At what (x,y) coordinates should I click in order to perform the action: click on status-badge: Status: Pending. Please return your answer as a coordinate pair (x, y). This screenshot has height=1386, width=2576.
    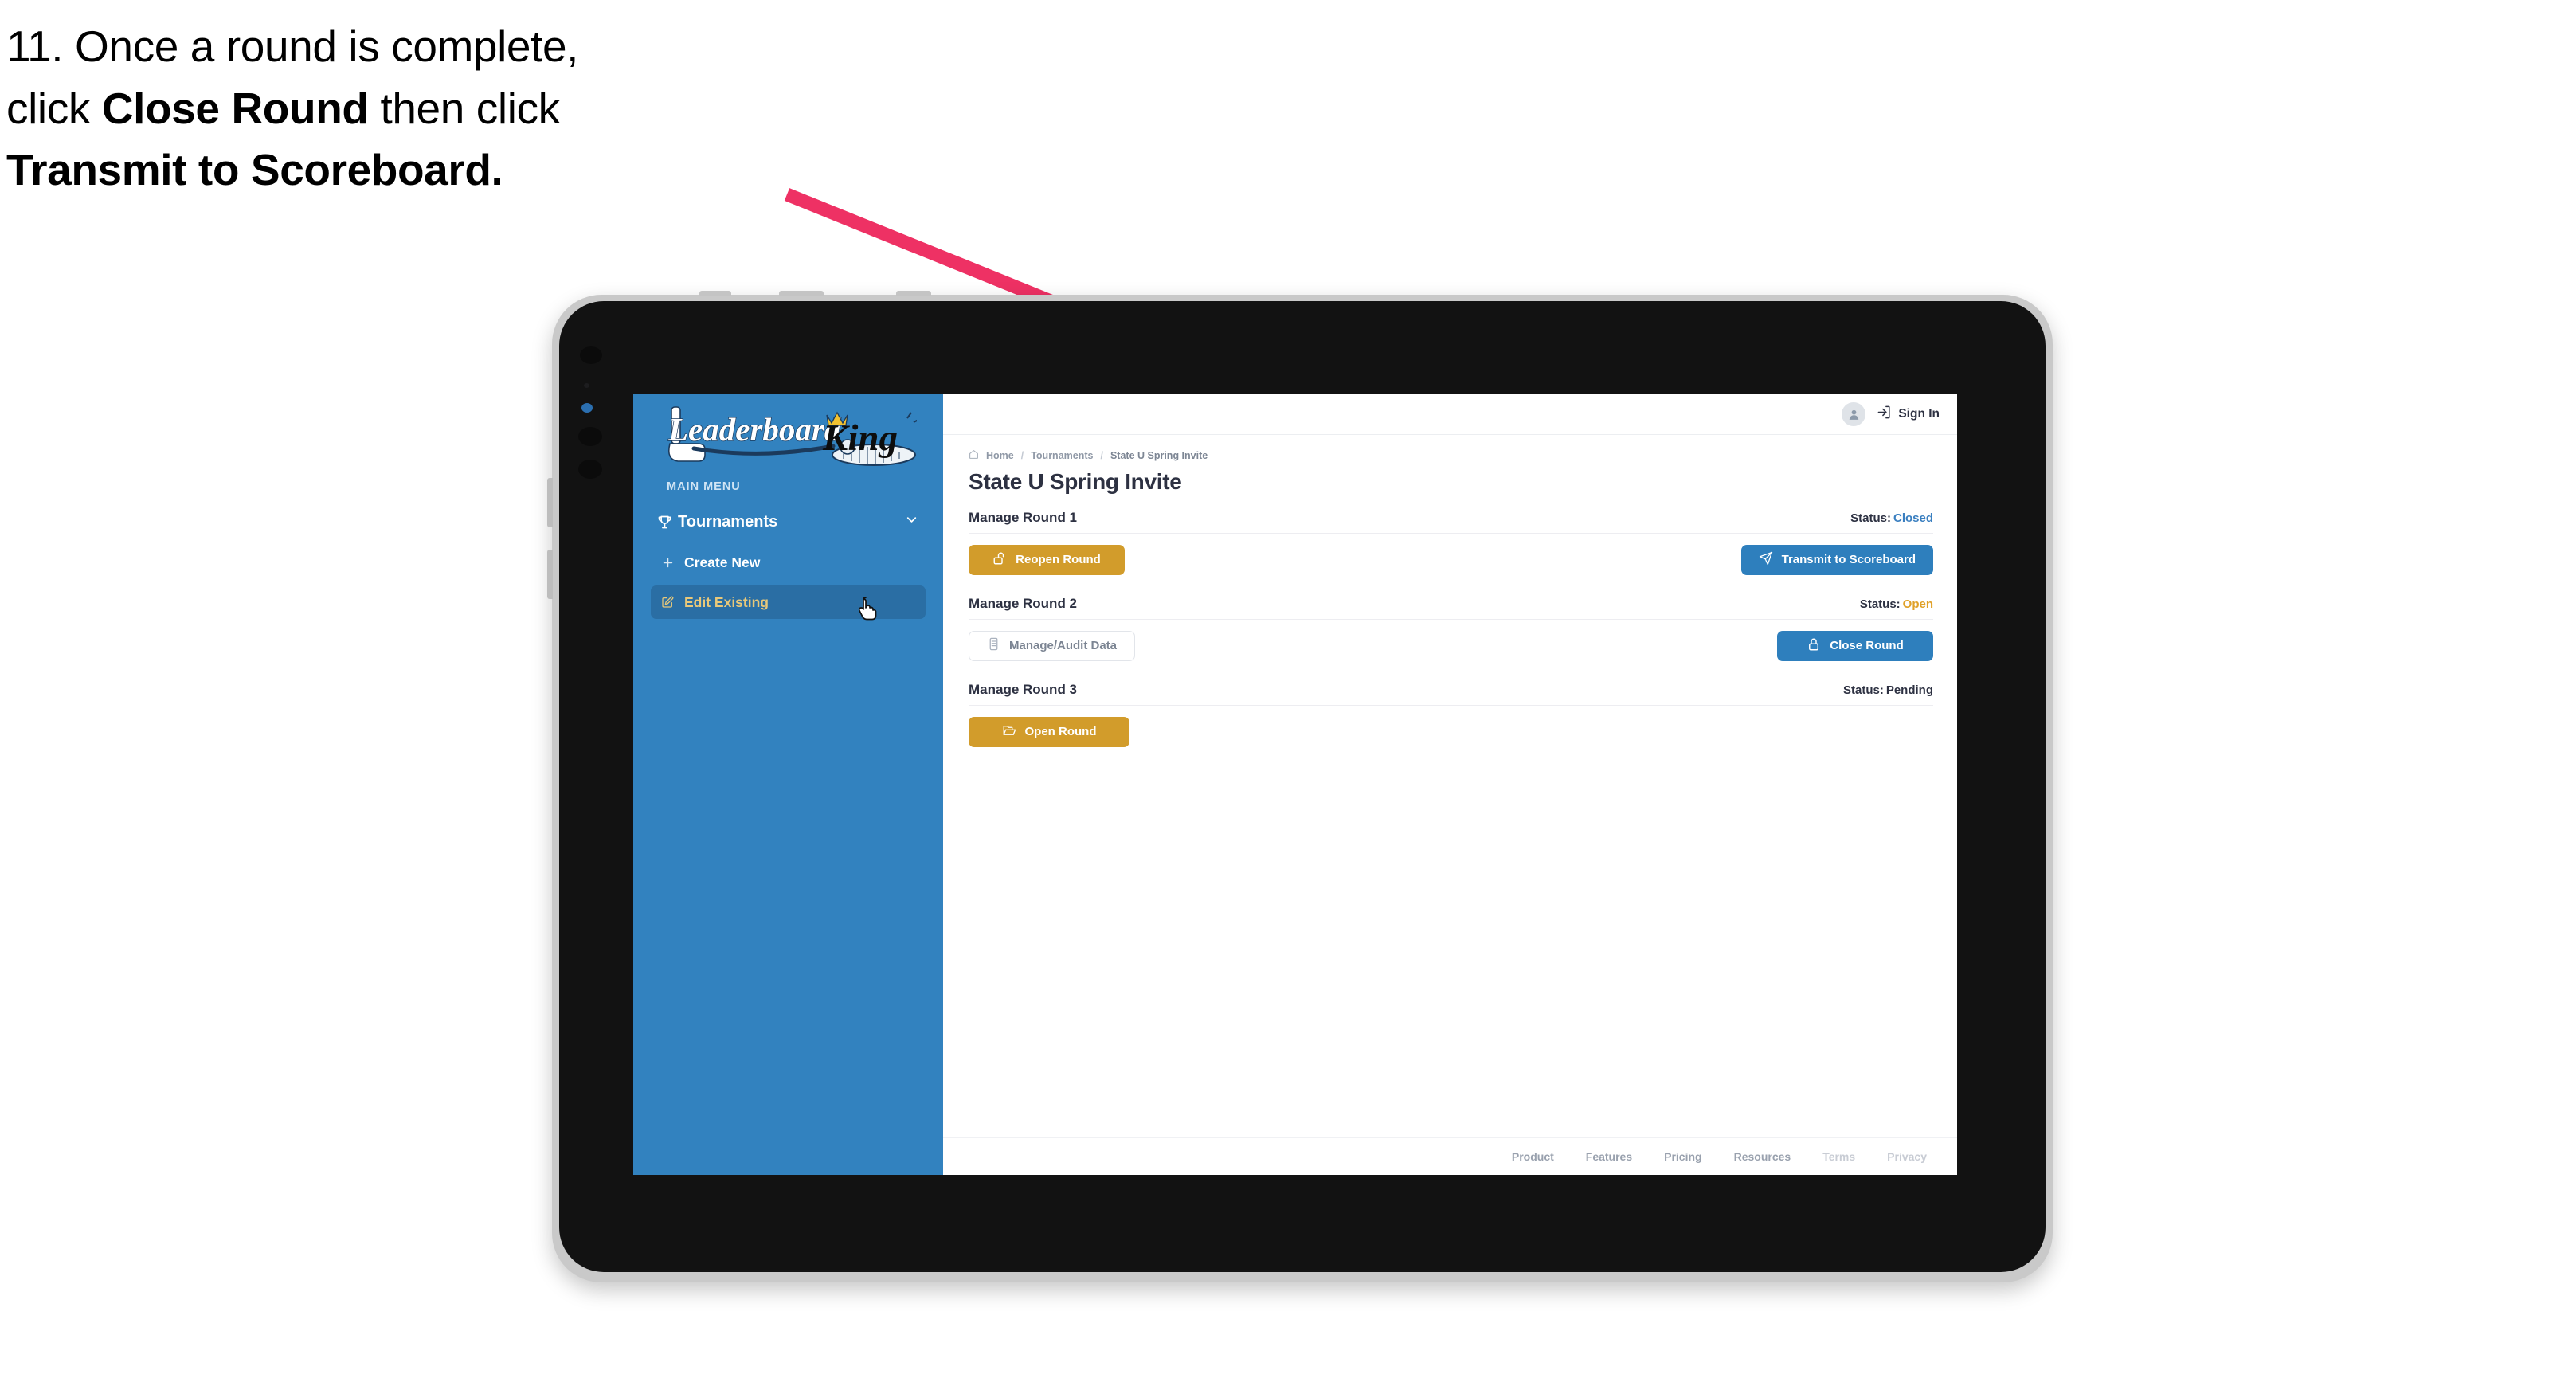
    Looking at the image, I should click on (1888, 690).